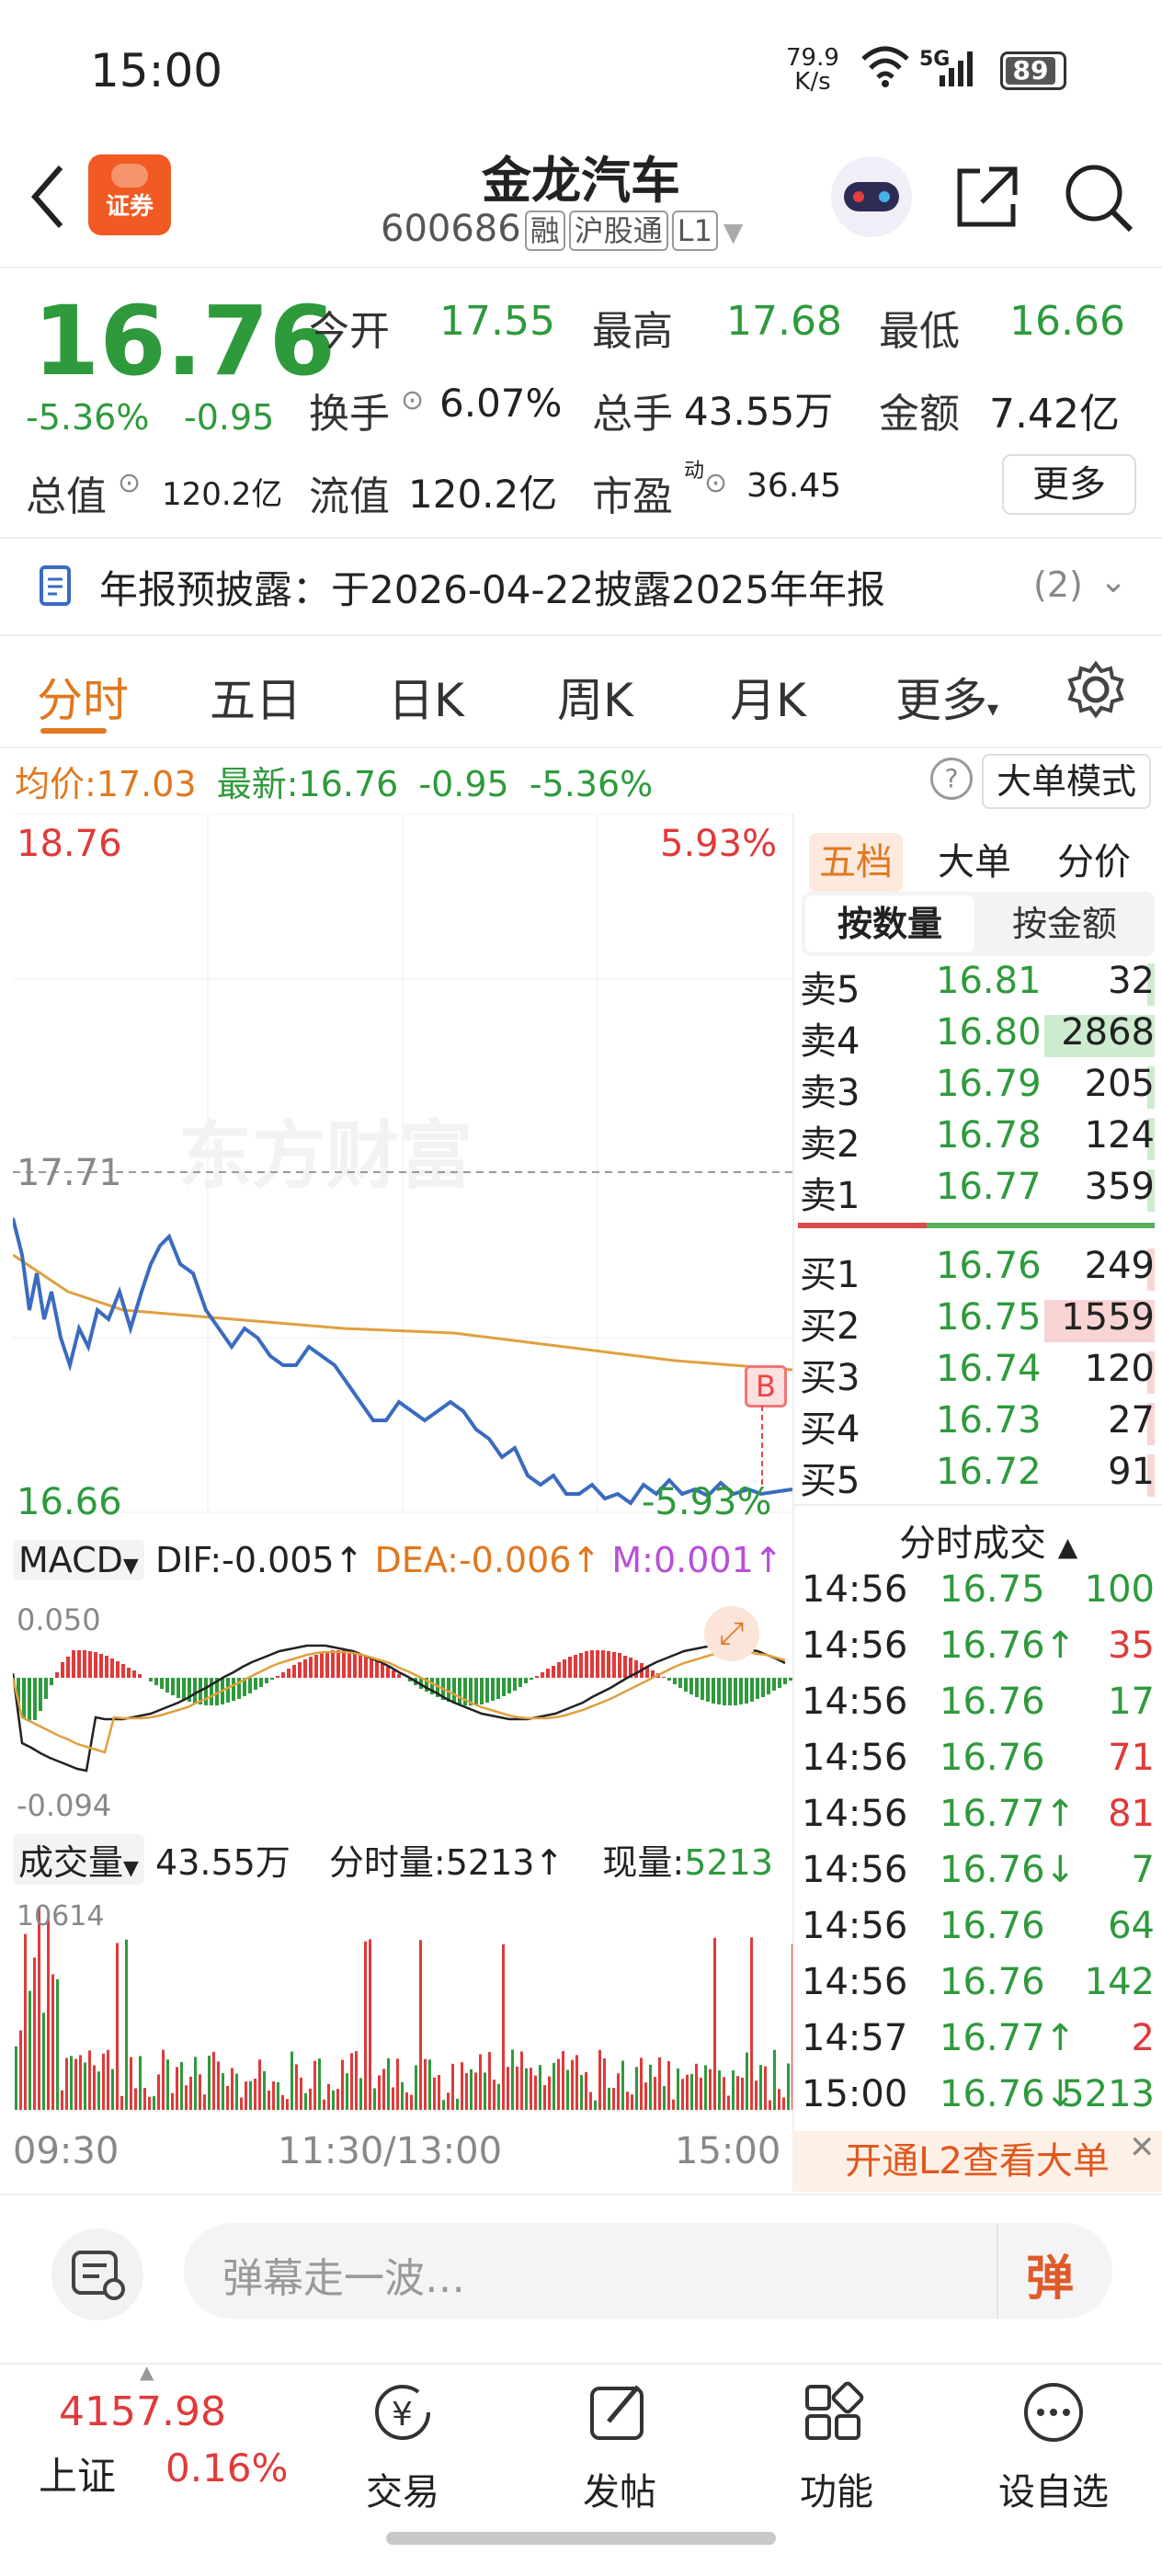  Describe the element at coordinates (83, 697) in the screenshot. I see `tab-intraday: 分时` at that location.